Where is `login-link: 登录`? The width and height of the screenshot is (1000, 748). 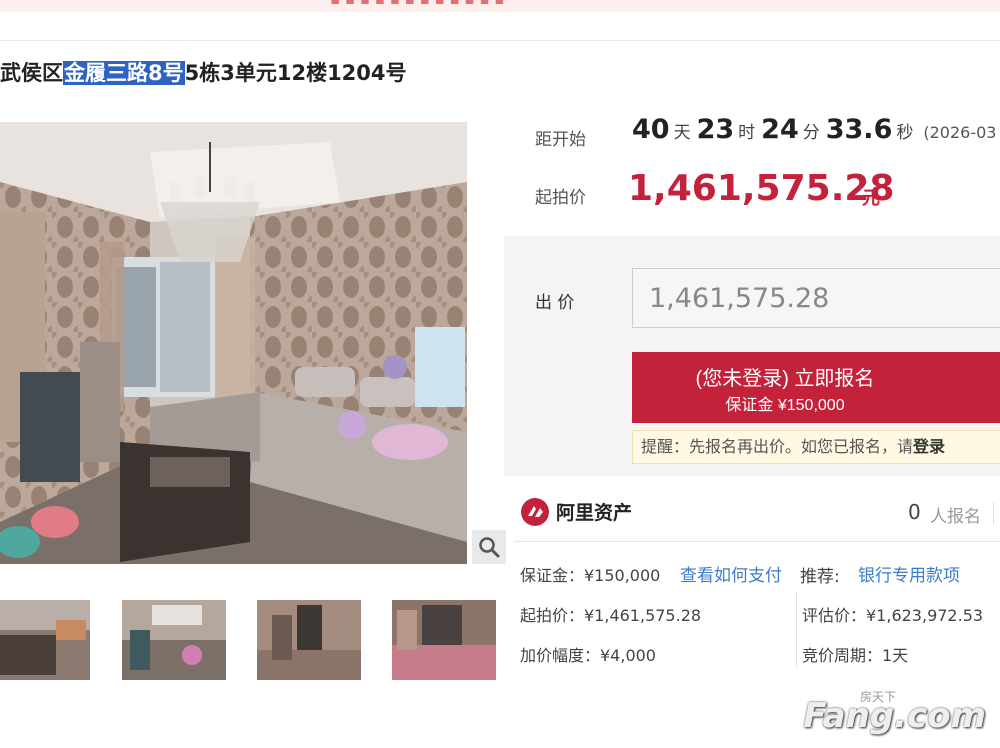
login-link: 登录 is located at coordinates (929, 446).